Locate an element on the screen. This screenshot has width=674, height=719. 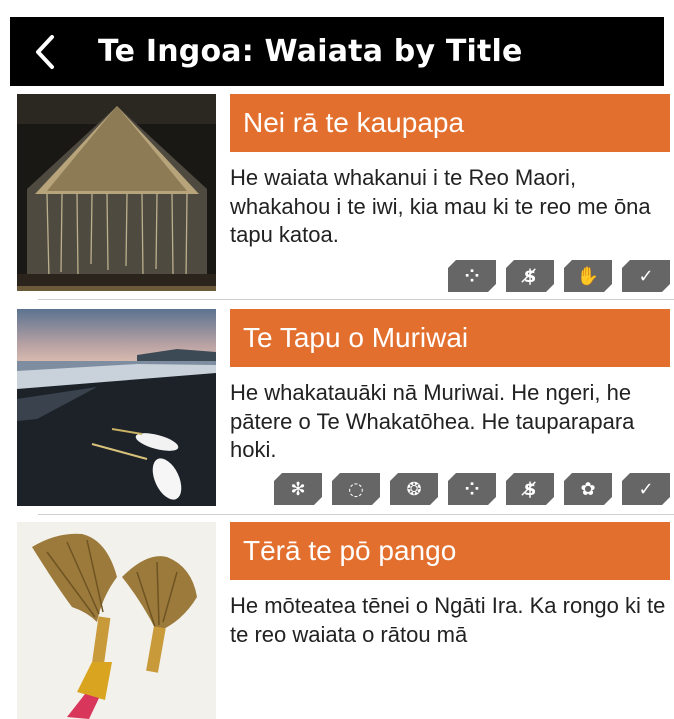
hand-icon: ✋ is located at coordinates (588, 276).